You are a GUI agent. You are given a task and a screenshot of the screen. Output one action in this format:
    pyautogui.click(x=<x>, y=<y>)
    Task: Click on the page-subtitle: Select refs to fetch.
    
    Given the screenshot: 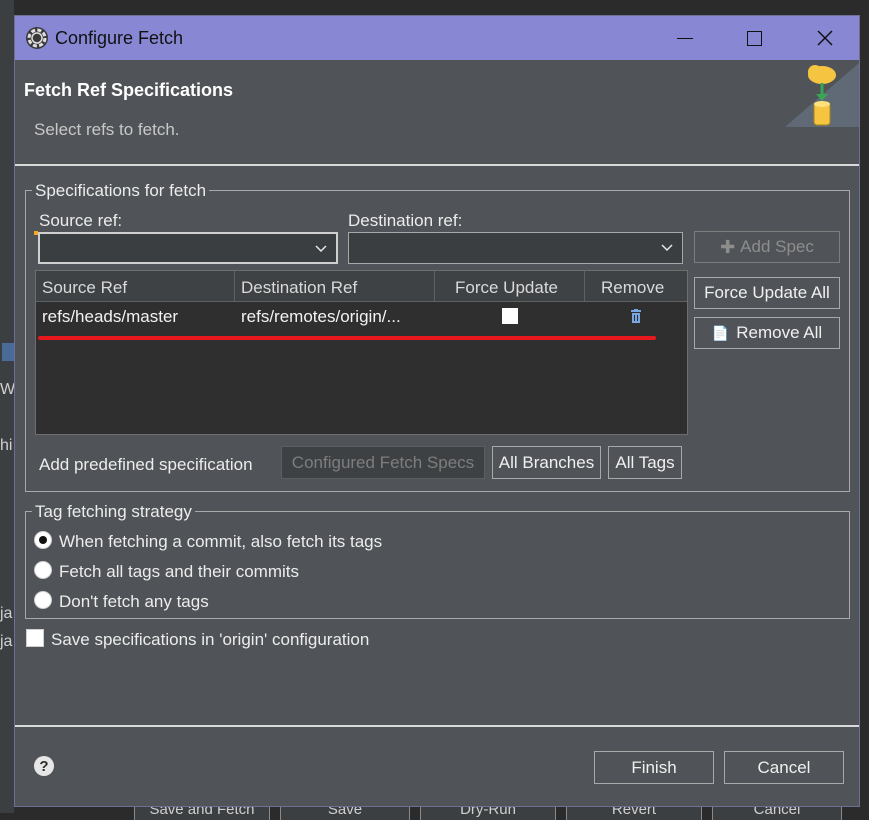 What is the action you would take?
    pyautogui.click(x=107, y=129)
    